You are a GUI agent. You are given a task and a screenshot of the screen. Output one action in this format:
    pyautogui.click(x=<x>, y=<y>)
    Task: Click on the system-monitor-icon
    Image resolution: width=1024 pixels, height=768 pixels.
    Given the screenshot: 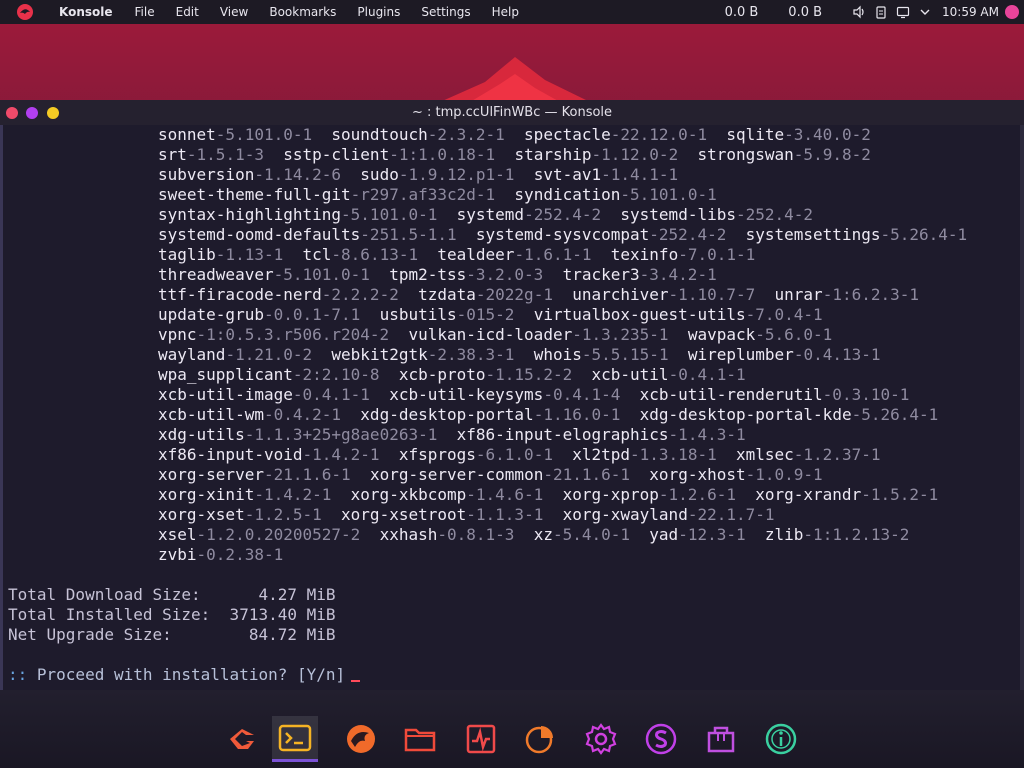 What is the action you would take?
    pyautogui.click(x=481, y=739)
    